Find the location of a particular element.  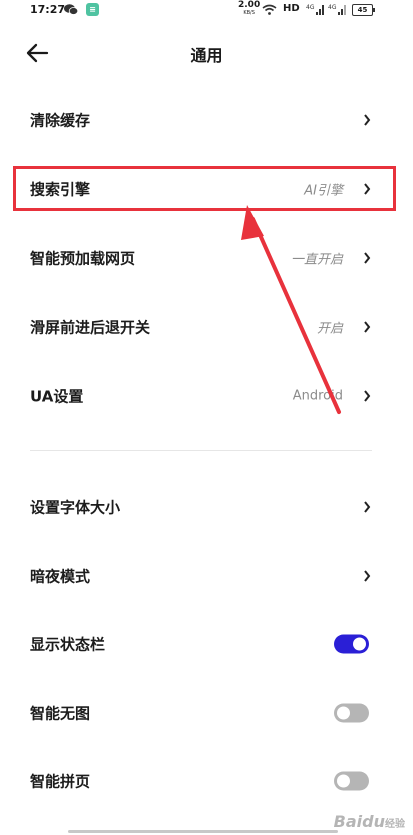

setting-clear-cache: 清除缓存 is located at coordinates (206, 119).